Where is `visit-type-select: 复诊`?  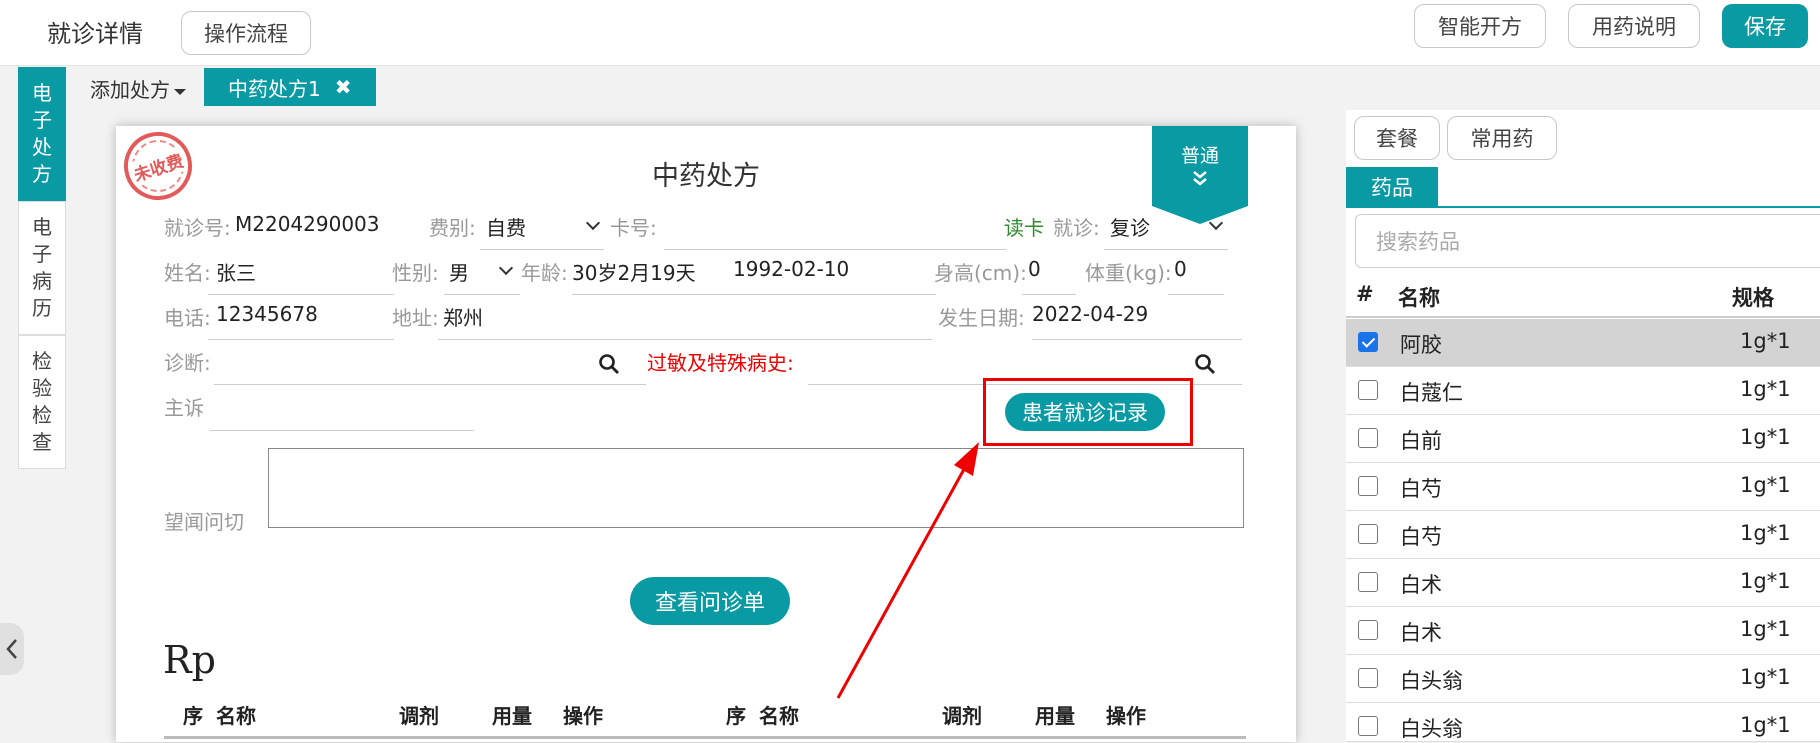
visit-type-select: 复诊 is located at coordinates (1130, 226).